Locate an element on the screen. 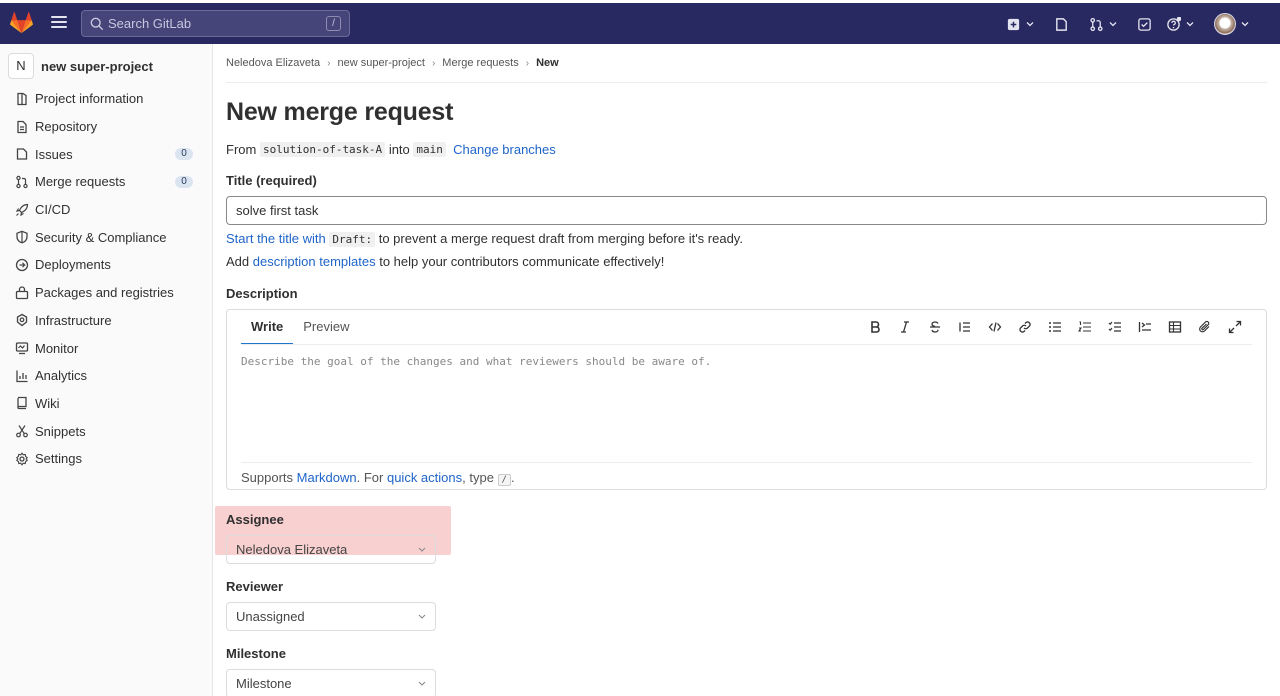 Image resolution: width=1280 pixels, height=696 pixels. todos-nav is located at coordinates (1144, 24).